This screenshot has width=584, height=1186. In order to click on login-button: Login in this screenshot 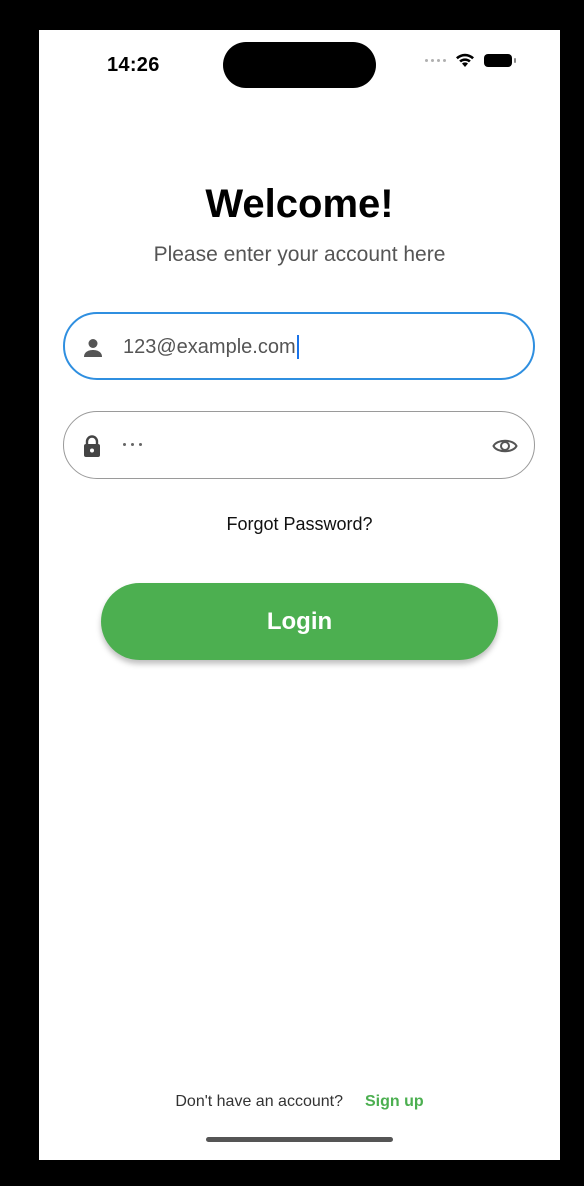, I will do `click(299, 621)`.